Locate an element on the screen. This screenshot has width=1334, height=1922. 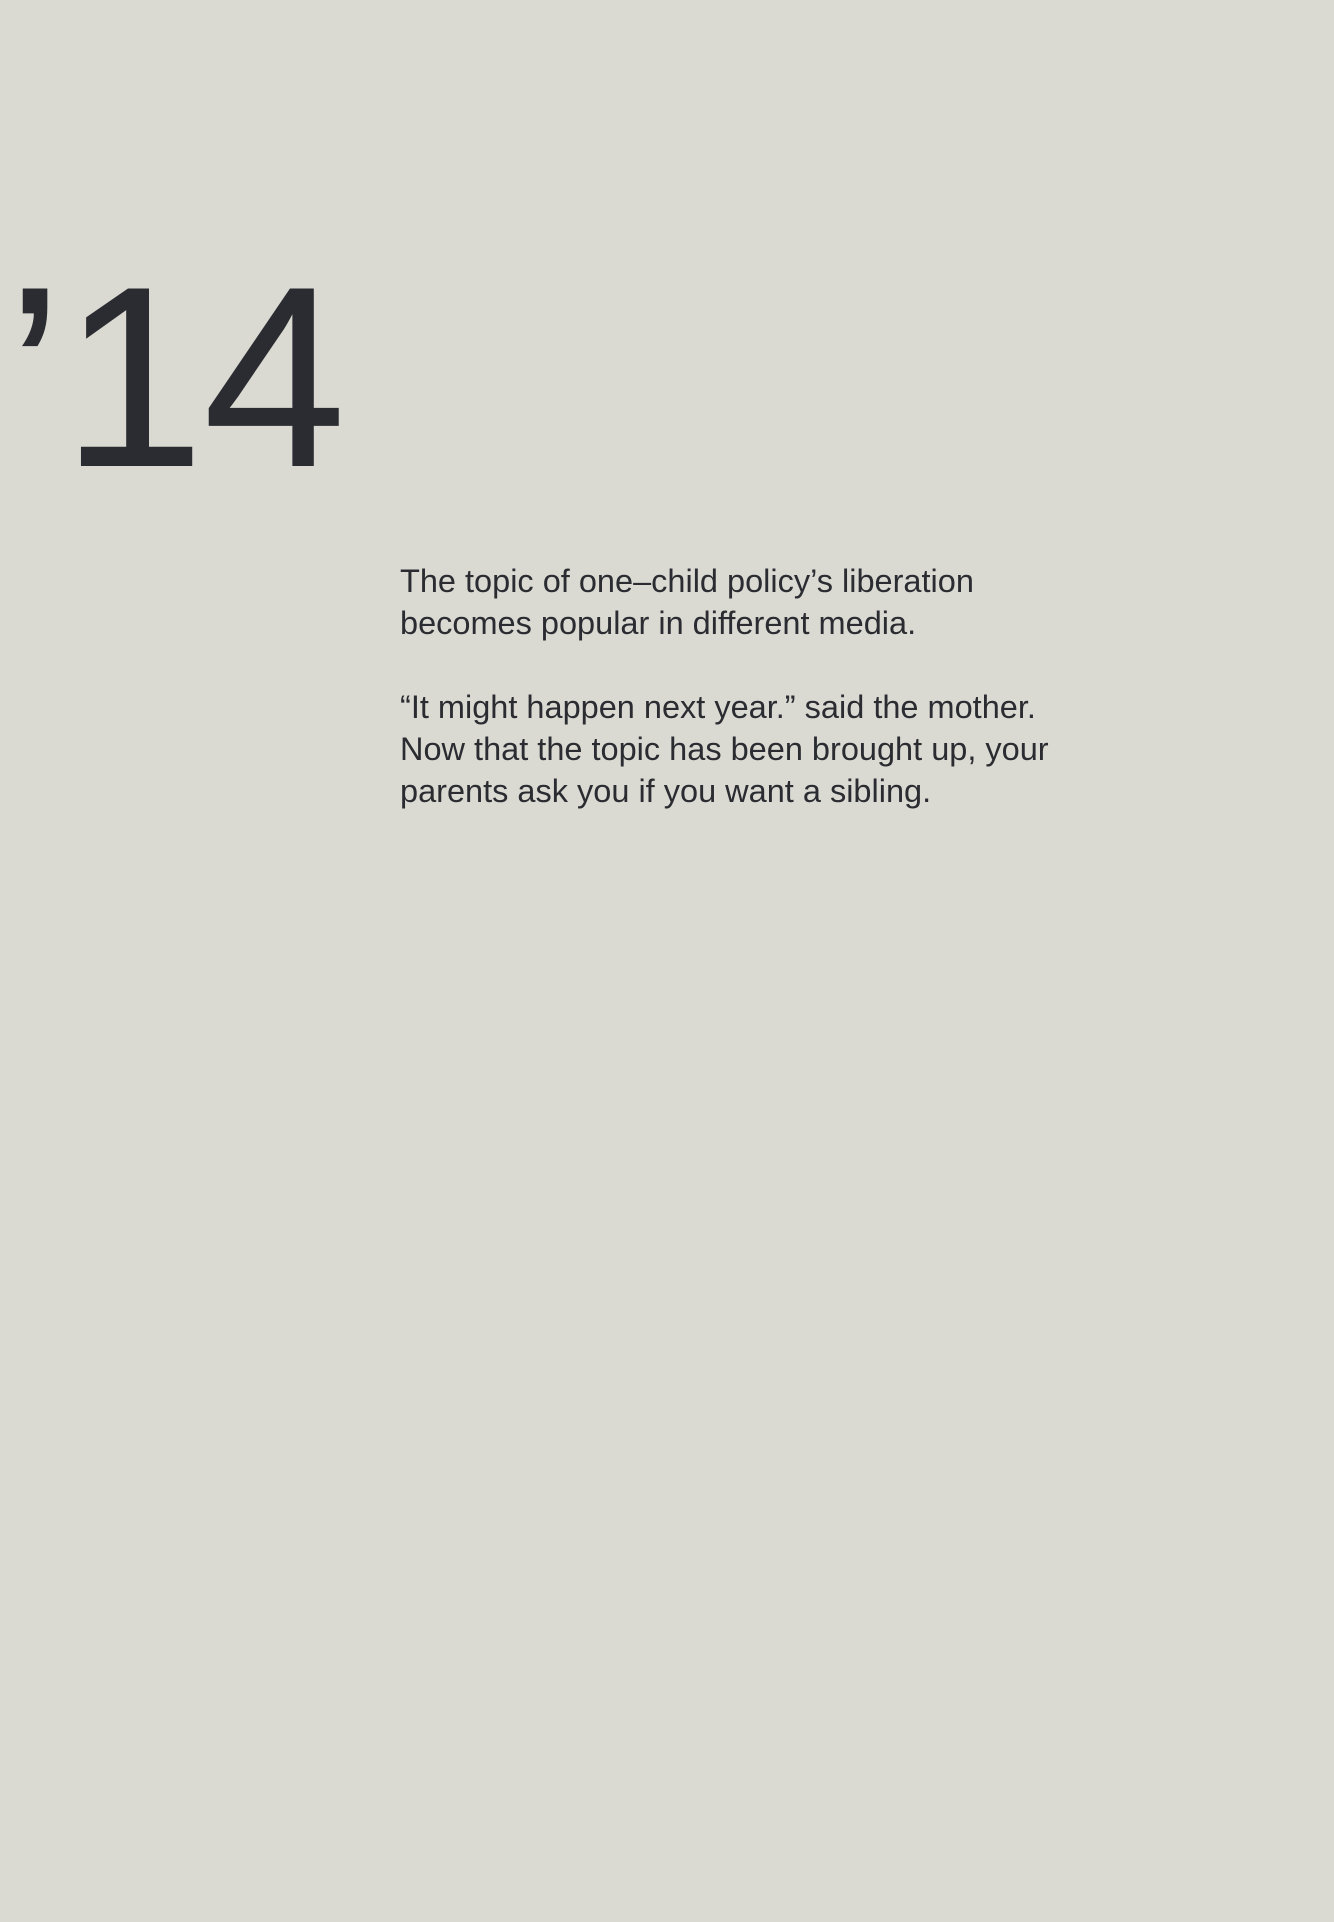
paragraph-line: parents ask you if you want a sibling. is located at coordinates (666, 791).